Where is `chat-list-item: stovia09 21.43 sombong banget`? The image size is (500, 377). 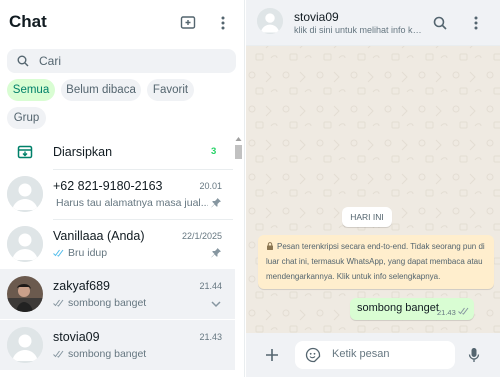
chat-list-item: stovia09 21.43 sombong banget is located at coordinates (117, 345).